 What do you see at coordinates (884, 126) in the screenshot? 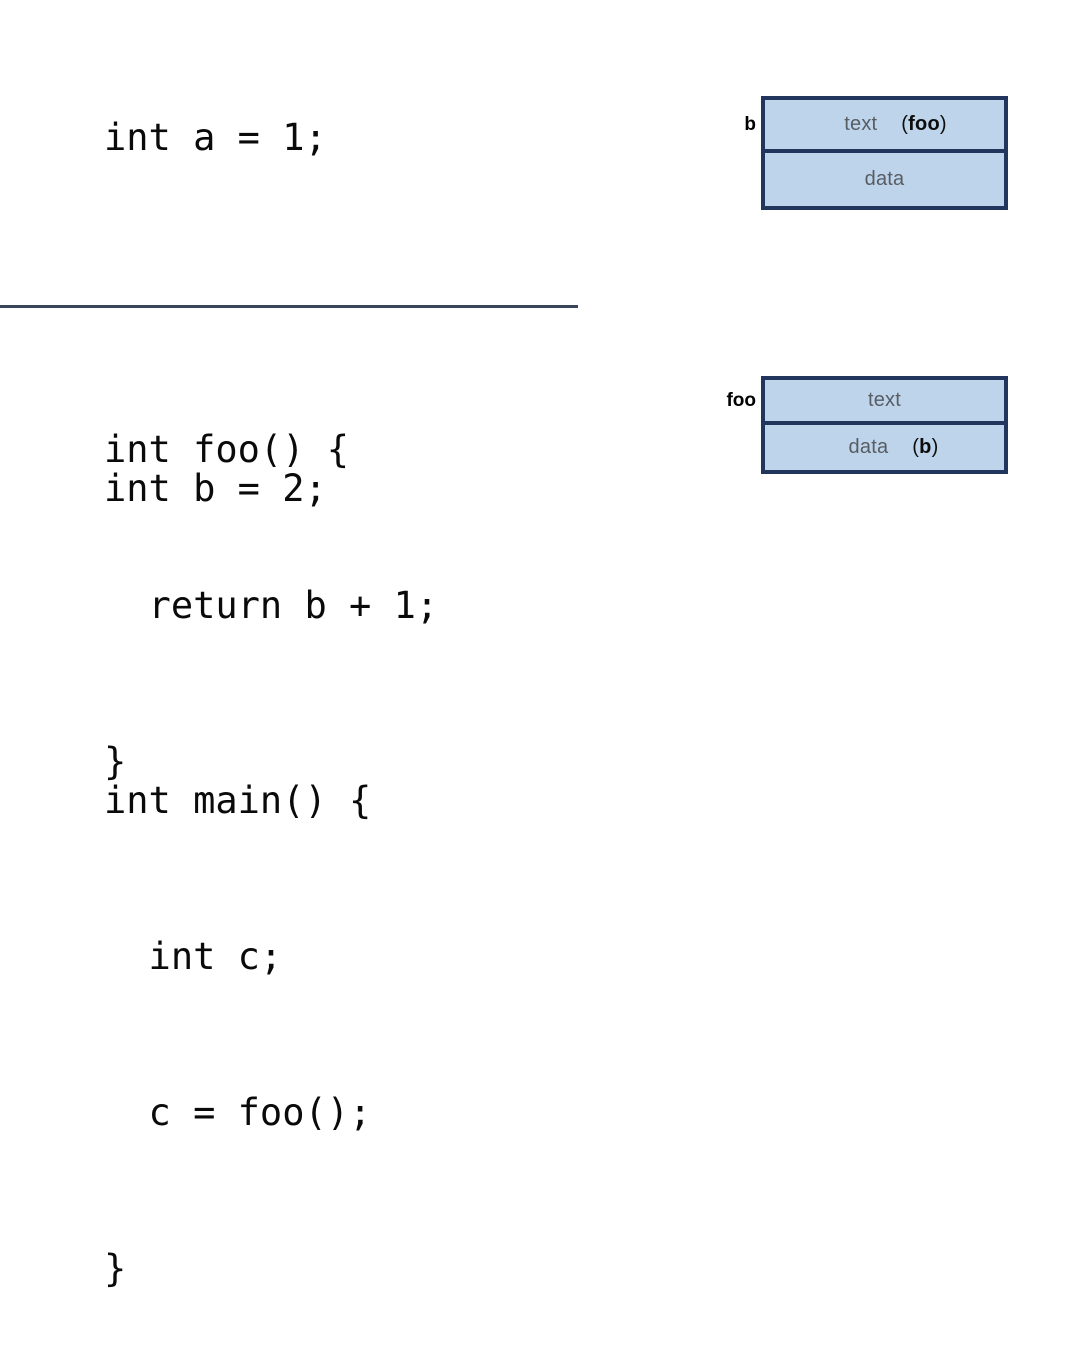
I see `section-row-text: text (foo)` at bounding box center [884, 126].